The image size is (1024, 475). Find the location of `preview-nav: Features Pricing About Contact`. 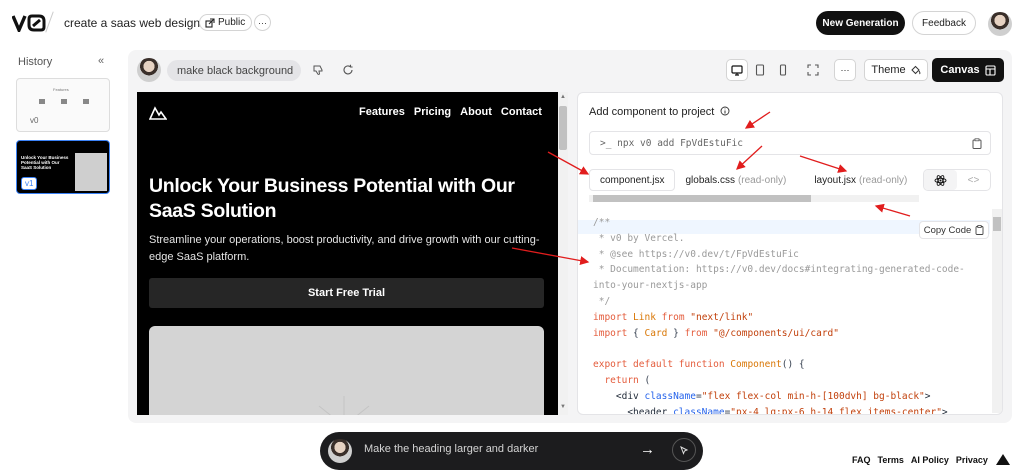

preview-nav: Features Pricing About Contact is located at coordinates (450, 112).